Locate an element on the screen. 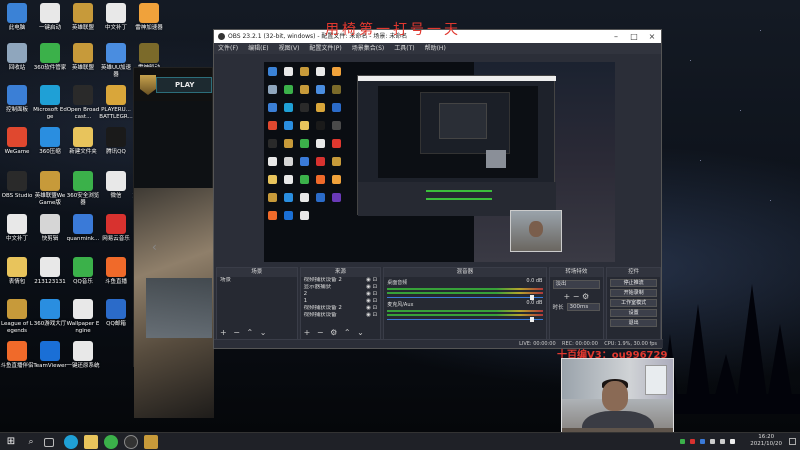  obs-menu-item: 文件(F) is located at coordinates (228, 48).